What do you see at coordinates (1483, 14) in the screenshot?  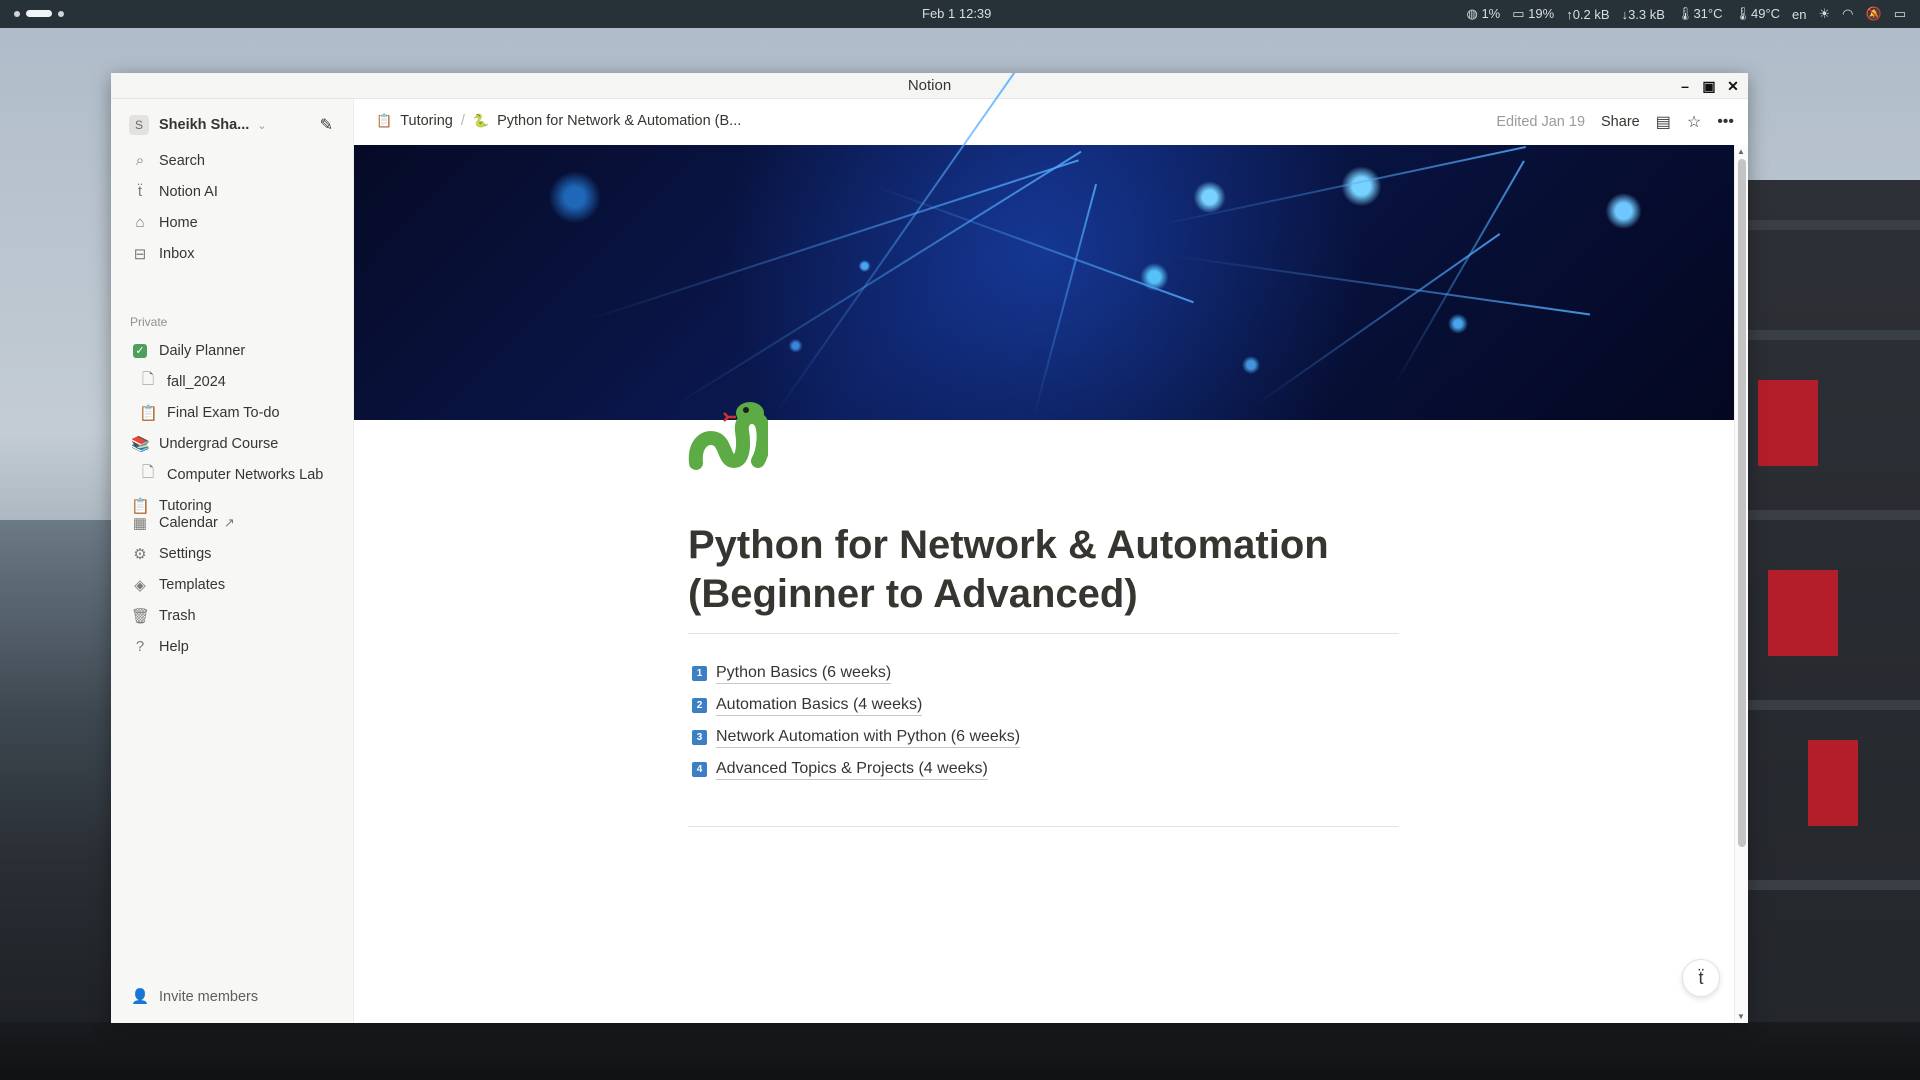 I see `cpu-indicator: ◍ 1%` at bounding box center [1483, 14].